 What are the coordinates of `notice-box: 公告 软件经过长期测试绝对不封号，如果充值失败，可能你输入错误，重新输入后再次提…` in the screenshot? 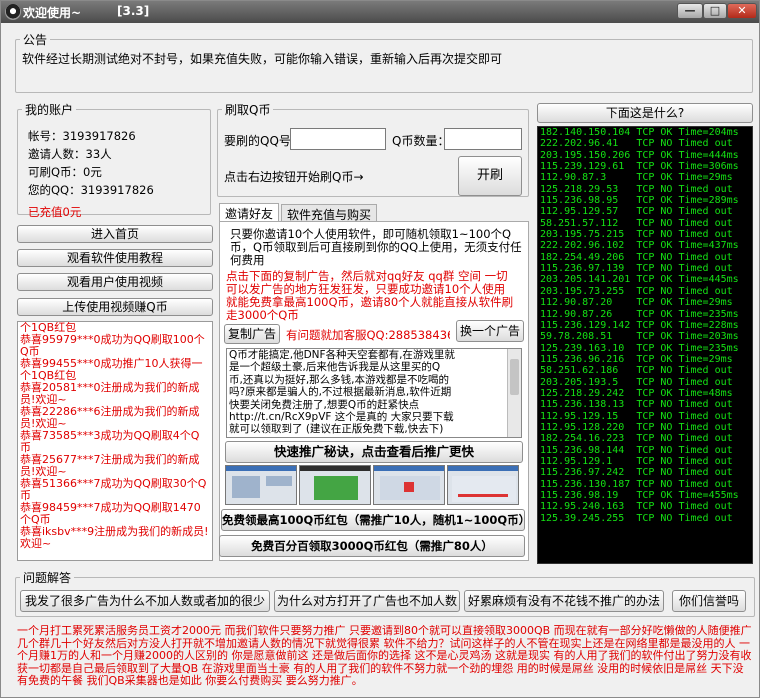 It's located at (384, 62).